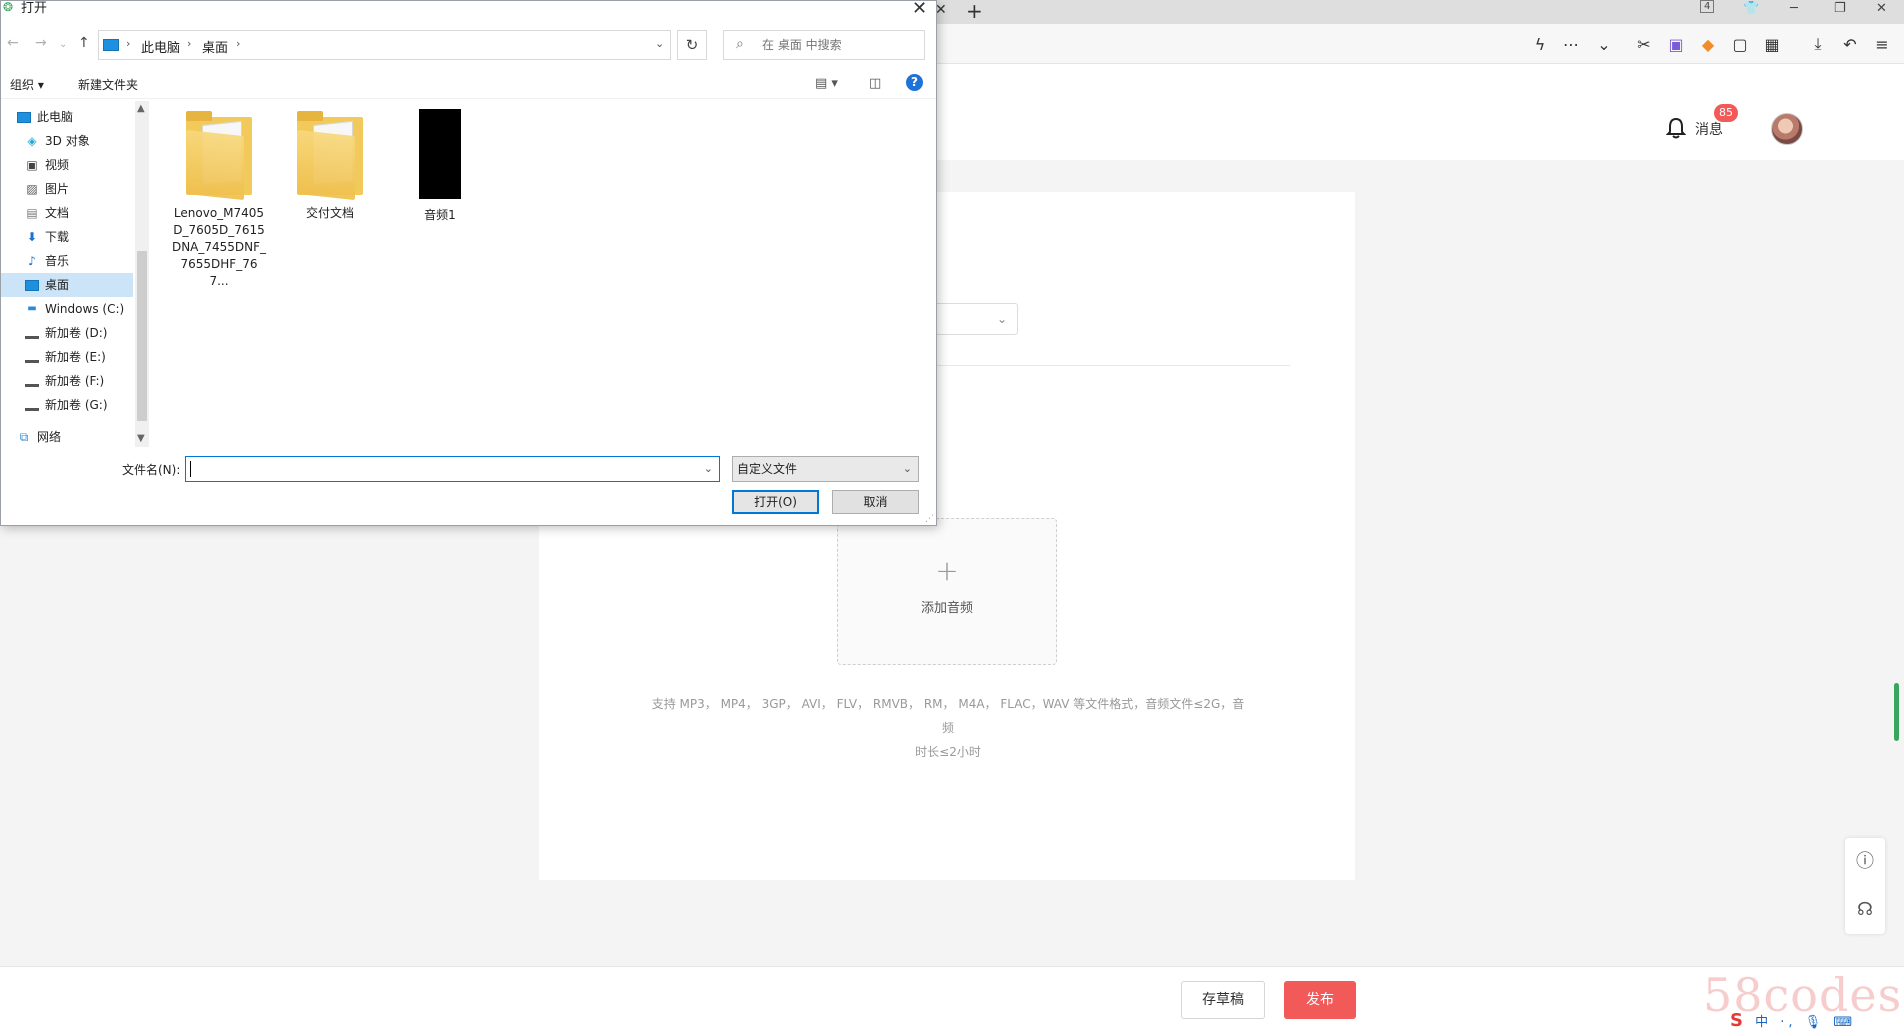 The width and height of the screenshot is (1904, 1031). I want to click on organize-menu: 组织 ▾, so click(27, 84).